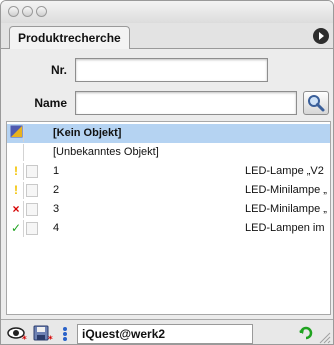  I want to click on save-disk-icon: *, so click(44, 334).